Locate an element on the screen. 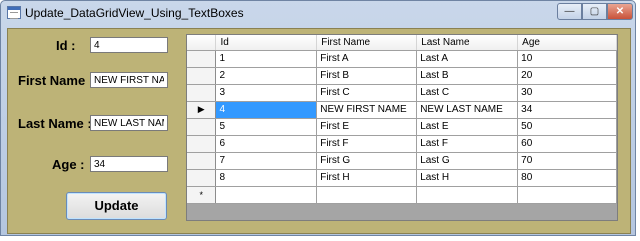  cell-age: 50 is located at coordinates (567, 127).